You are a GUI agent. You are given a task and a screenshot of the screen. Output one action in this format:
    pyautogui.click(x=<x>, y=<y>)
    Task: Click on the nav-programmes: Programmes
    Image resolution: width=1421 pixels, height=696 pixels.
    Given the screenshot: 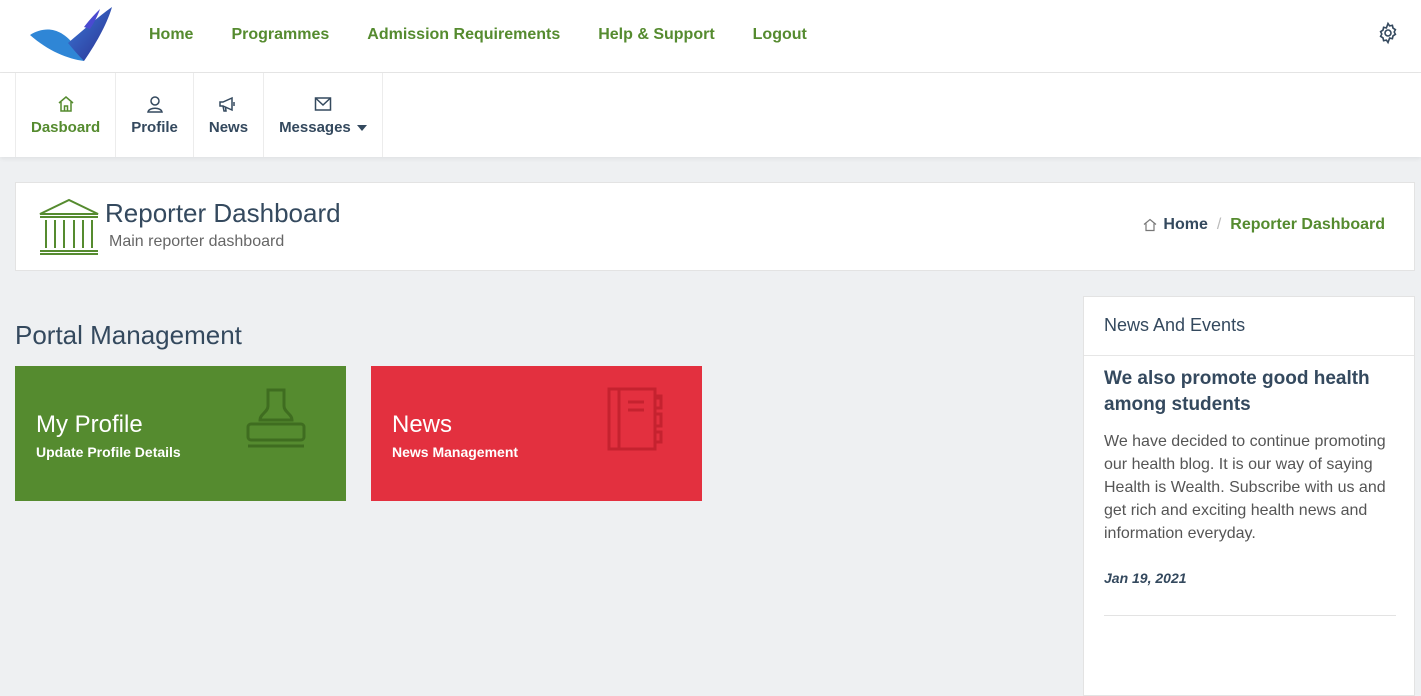 What is the action you would take?
    pyautogui.click(x=280, y=35)
    